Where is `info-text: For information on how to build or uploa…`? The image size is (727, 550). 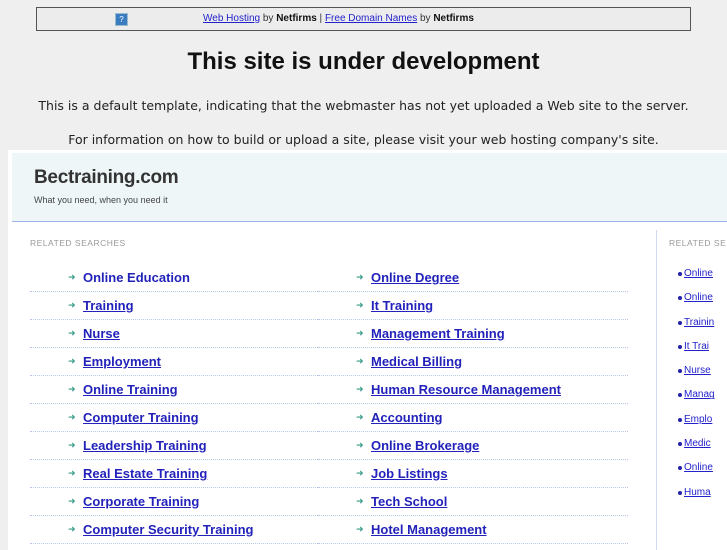 info-text: For information on how to build or uploa… is located at coordinates (363, 139).